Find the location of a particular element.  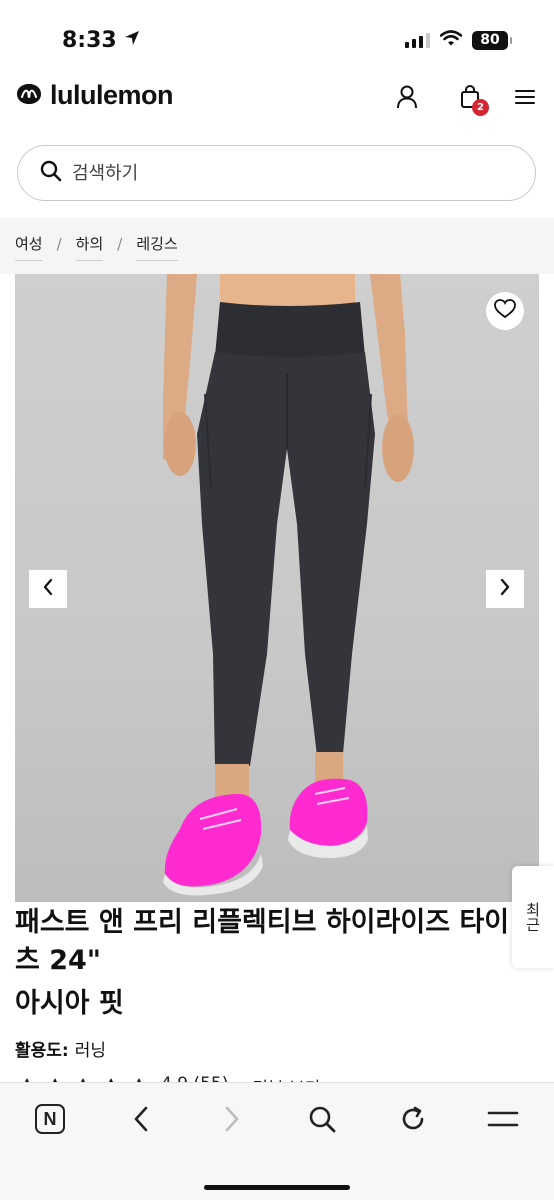

search-input is located at coordinates (282, 173).